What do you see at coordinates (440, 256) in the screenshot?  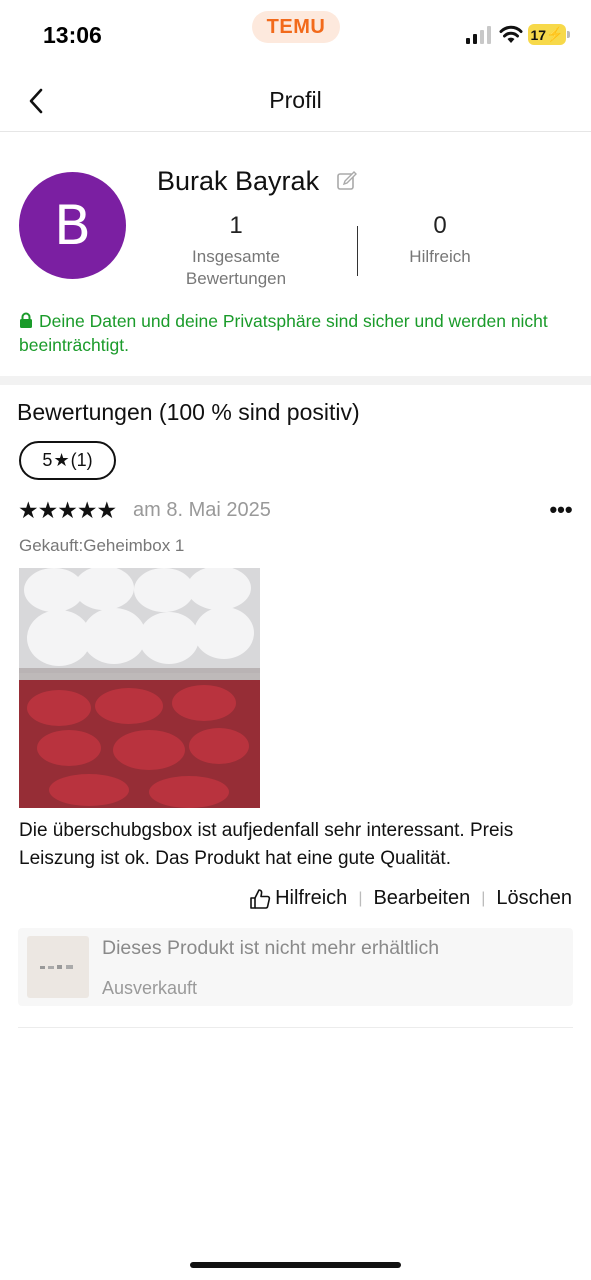 I see `helpful-label: Hilfreich` at bounding box center [440, 256].